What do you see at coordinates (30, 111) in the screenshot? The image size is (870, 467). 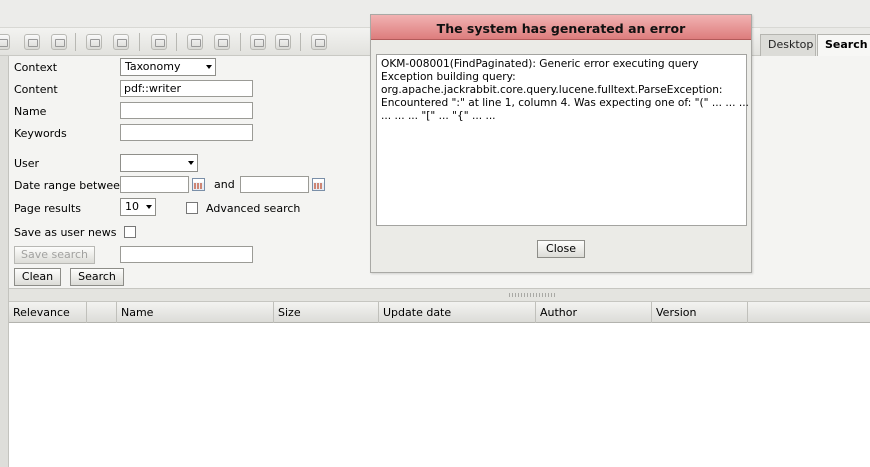 I see `name-label: Name` at bounding box center [30, 111].